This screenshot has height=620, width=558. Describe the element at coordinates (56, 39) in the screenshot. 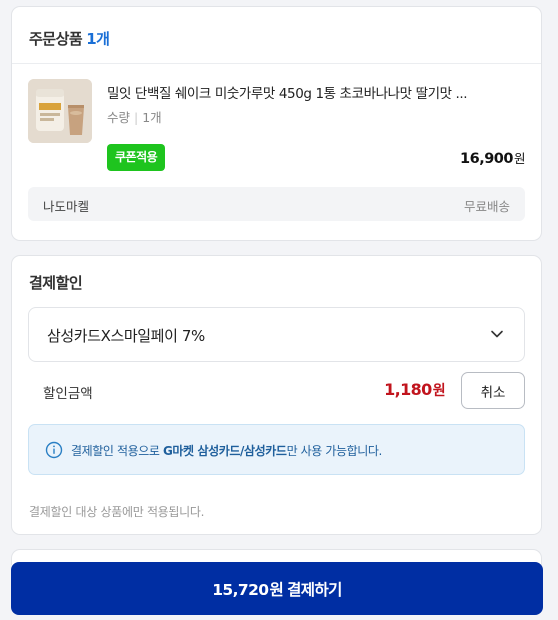

I see `order-title: 주문상품` at that location.